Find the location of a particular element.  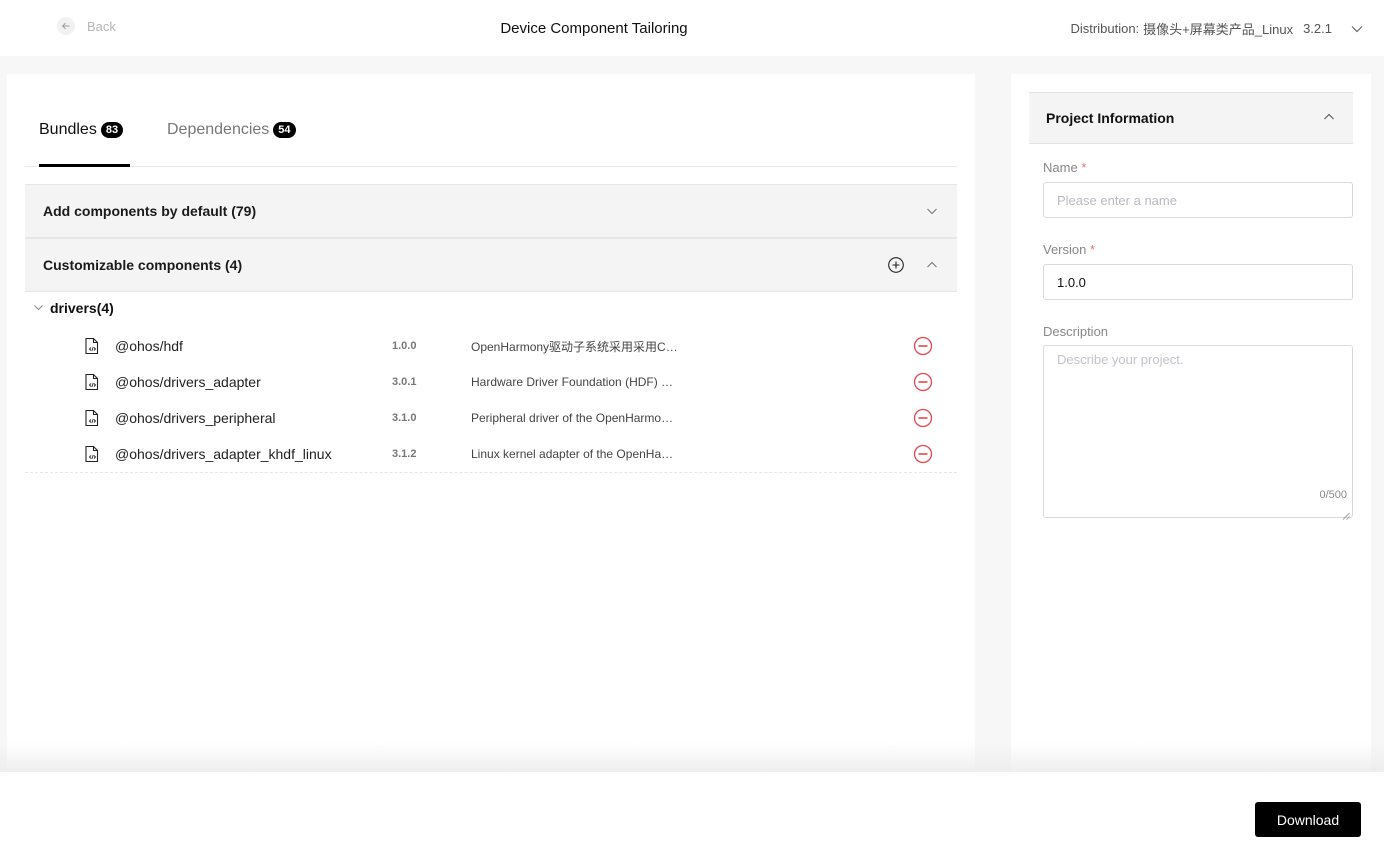

distribution-value: 摄像头+屏幕类产品_Linux is located at coordinates (1218, 29).